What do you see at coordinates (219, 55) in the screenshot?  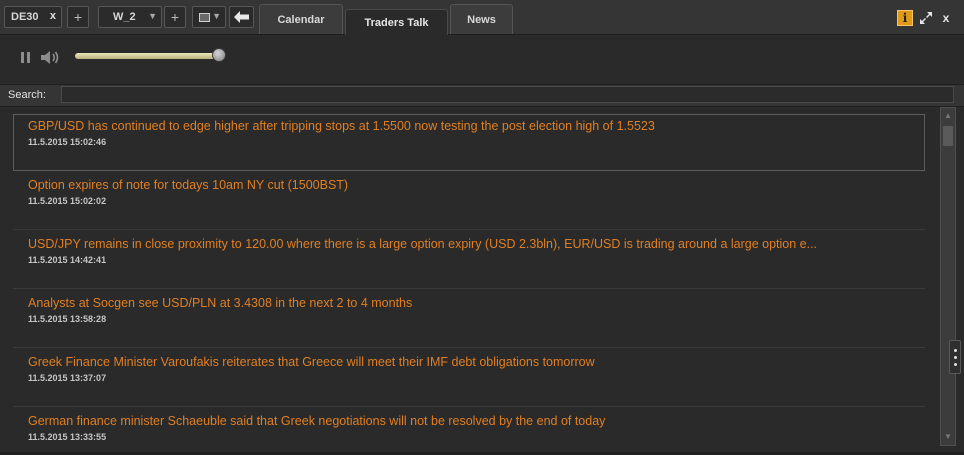 I see `volume-slider-handle` at bounding box center [219, 55].